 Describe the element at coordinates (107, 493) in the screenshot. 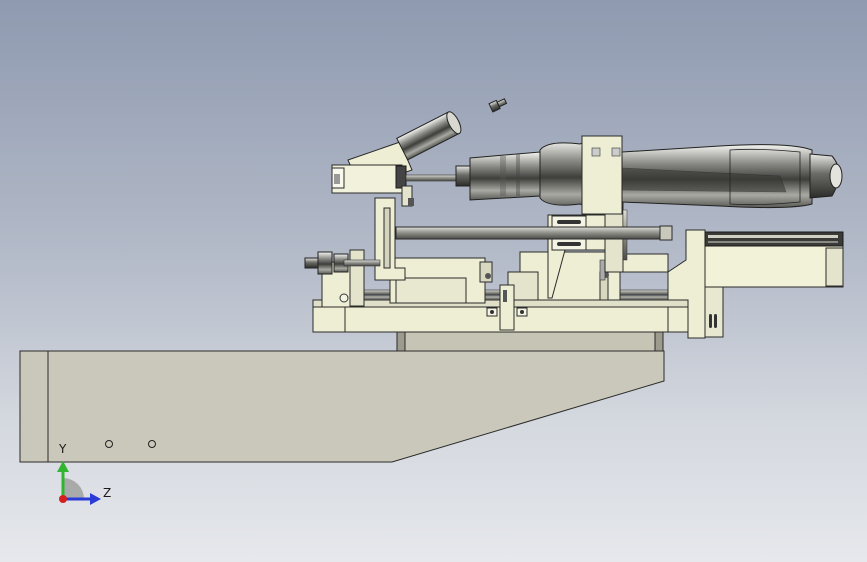

I see `z-axis-label: Z` at that location.